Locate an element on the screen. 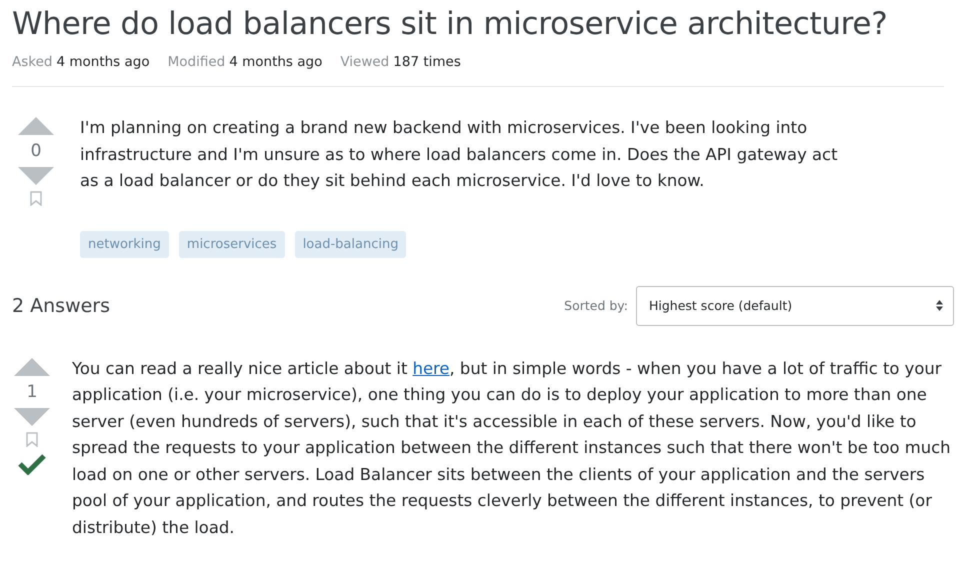 The image size is (956, 588). tag: microservices is located at coordinates (231, 244).